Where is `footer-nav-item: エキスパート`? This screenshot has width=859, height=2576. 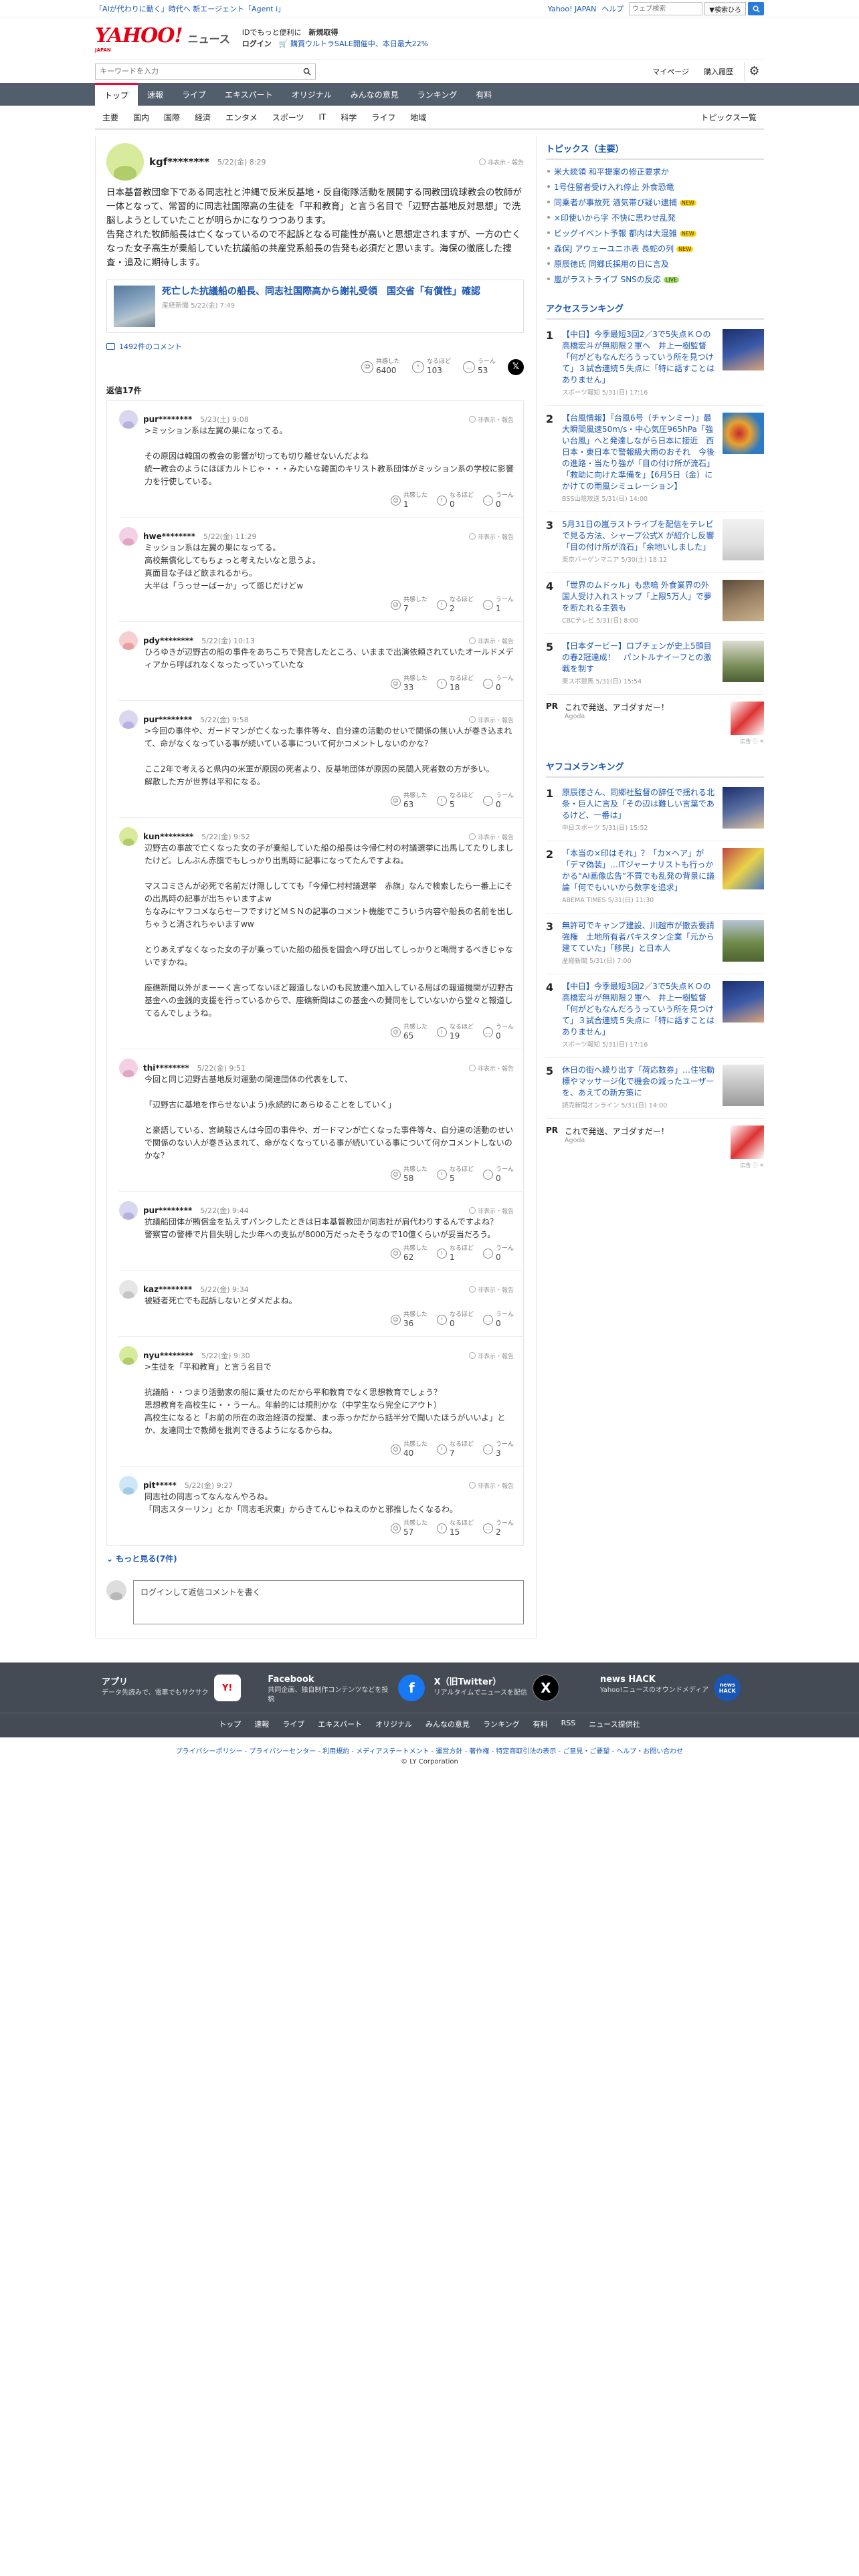
footer-nav-item: エキスパート is located at coordinates (340, 1724).